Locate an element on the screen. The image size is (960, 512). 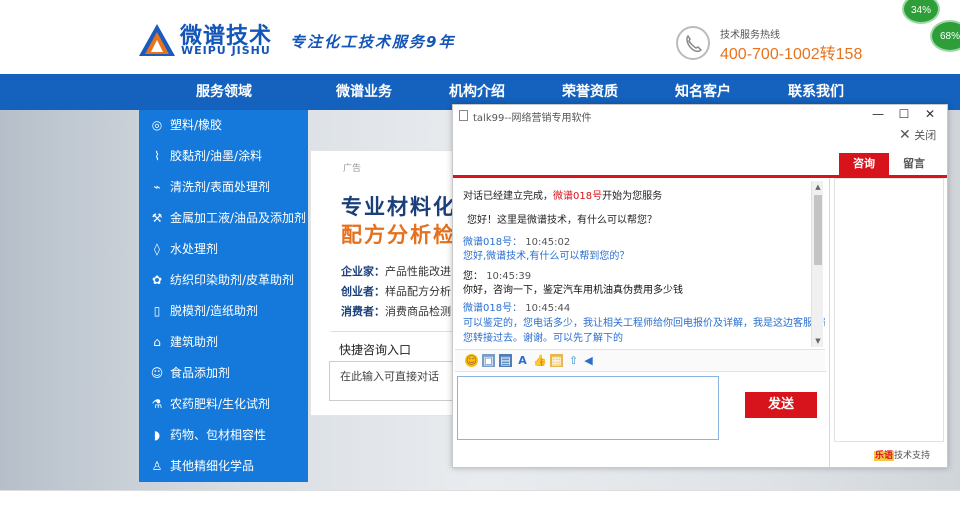
close-chat-button: ✕ 关闭 is located at coordinates (917, 135).